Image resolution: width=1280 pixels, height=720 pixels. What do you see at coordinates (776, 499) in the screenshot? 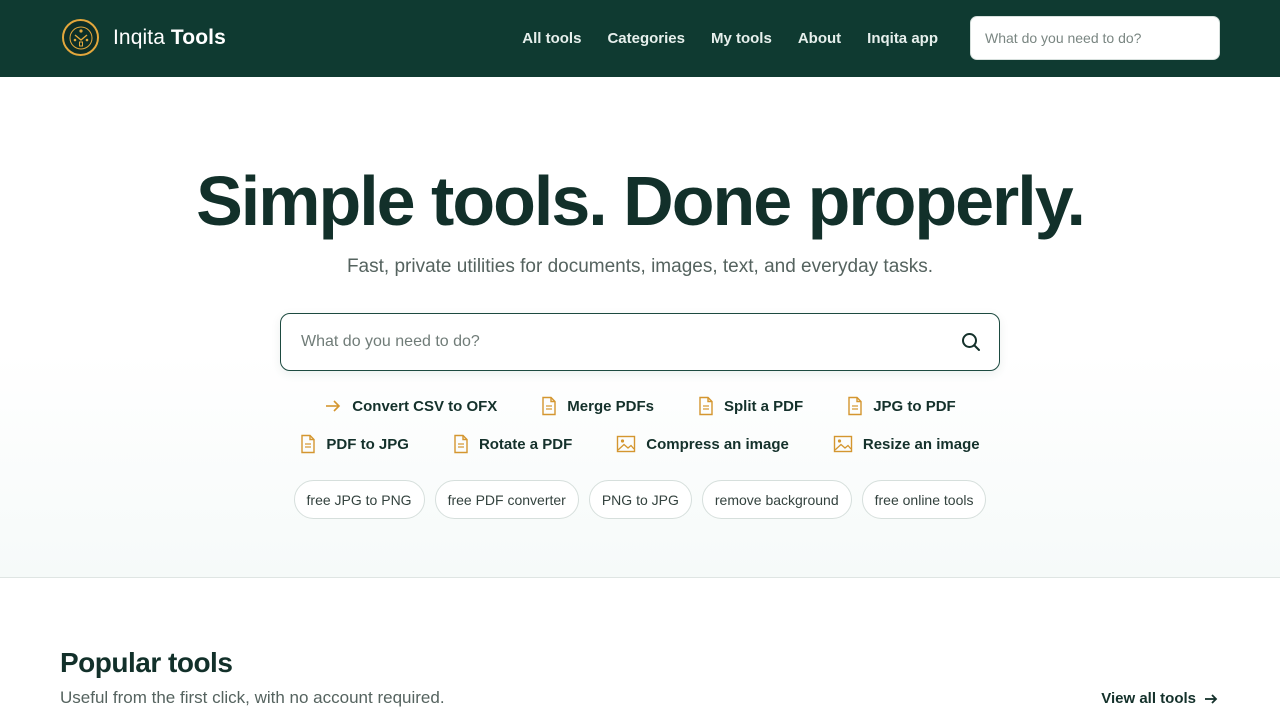
I see `chip-remove-background: remove background` at bounding box center [776, 499].